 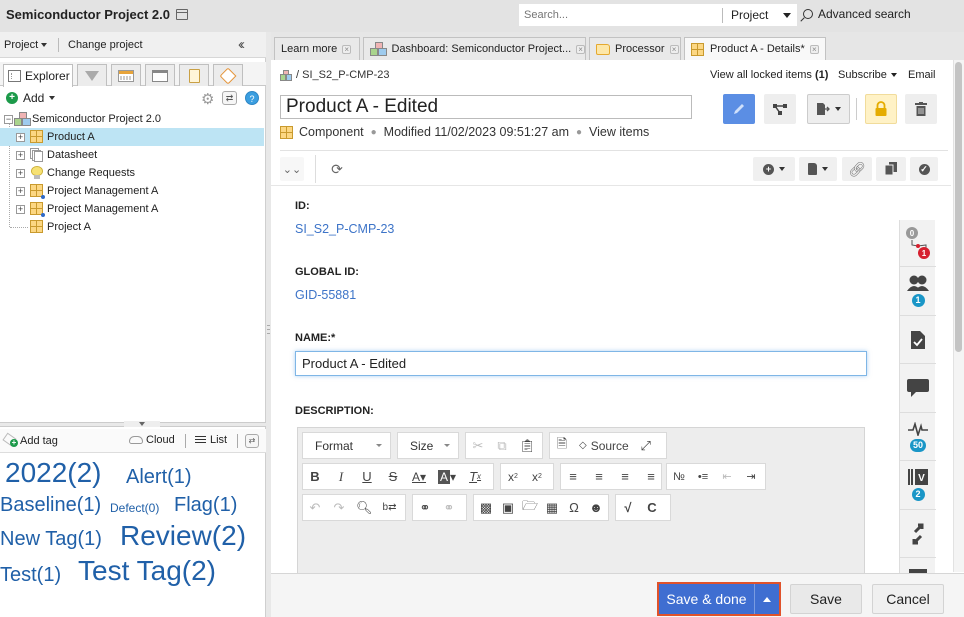 What do you see at coordinates (918, 485) in the screenshot?
I see `rail-versions: V 2` at bounding box center [918, 485].